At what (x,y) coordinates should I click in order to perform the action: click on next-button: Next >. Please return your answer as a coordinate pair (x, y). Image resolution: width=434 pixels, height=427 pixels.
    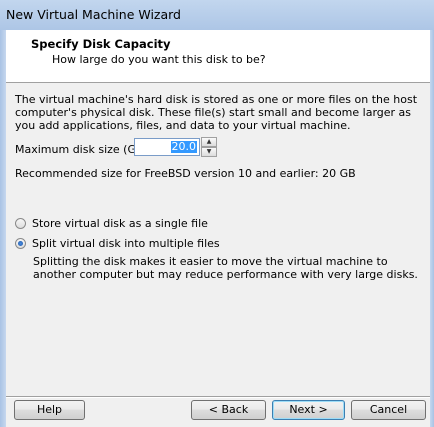
    Looking at the image, I should click on (308, 410).